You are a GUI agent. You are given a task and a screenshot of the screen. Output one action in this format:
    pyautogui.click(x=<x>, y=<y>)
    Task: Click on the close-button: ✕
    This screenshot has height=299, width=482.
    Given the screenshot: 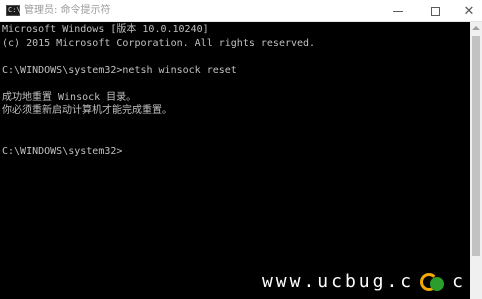 What is the action you would take?
    pyautogui.click(x=467, y=11)
    